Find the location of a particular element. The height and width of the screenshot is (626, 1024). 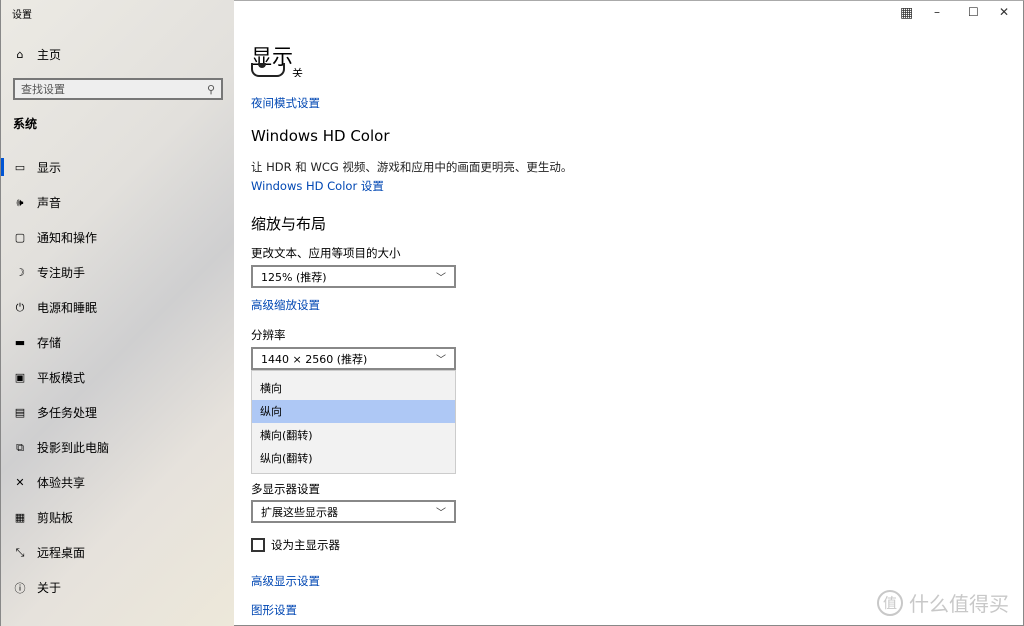

home-label: 主页 is located at coordinates (49, 55).